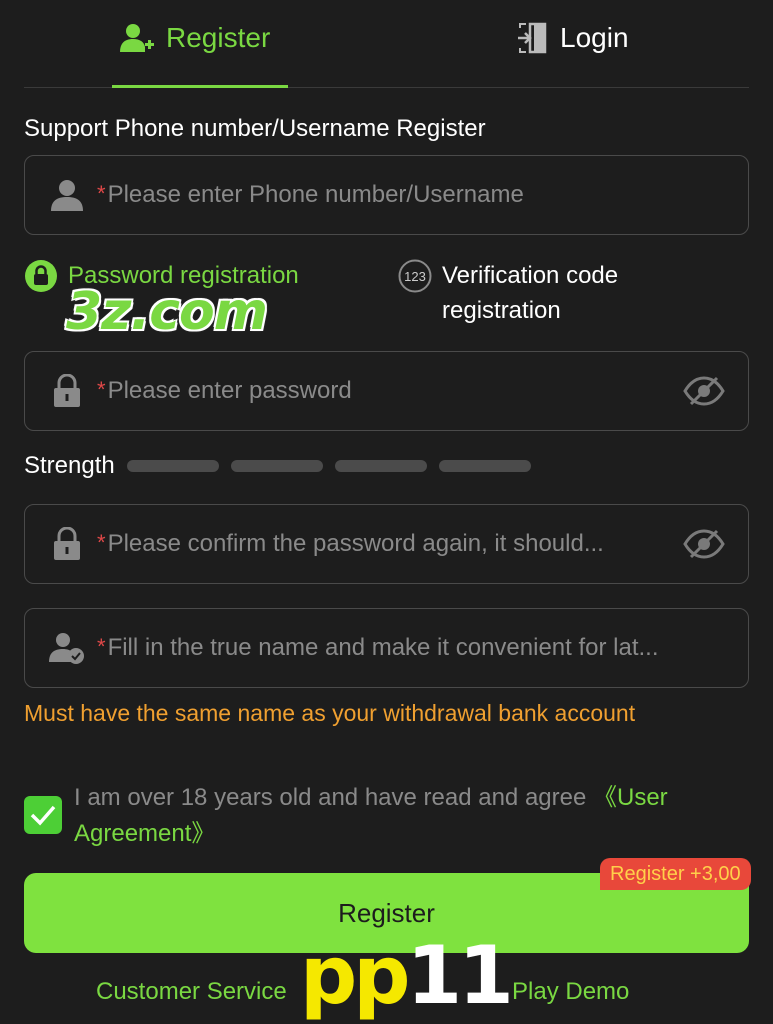 This screenshot has height=1024, width=773. I want to click on verification-code-label: Verification code registration, so click(530, 293).